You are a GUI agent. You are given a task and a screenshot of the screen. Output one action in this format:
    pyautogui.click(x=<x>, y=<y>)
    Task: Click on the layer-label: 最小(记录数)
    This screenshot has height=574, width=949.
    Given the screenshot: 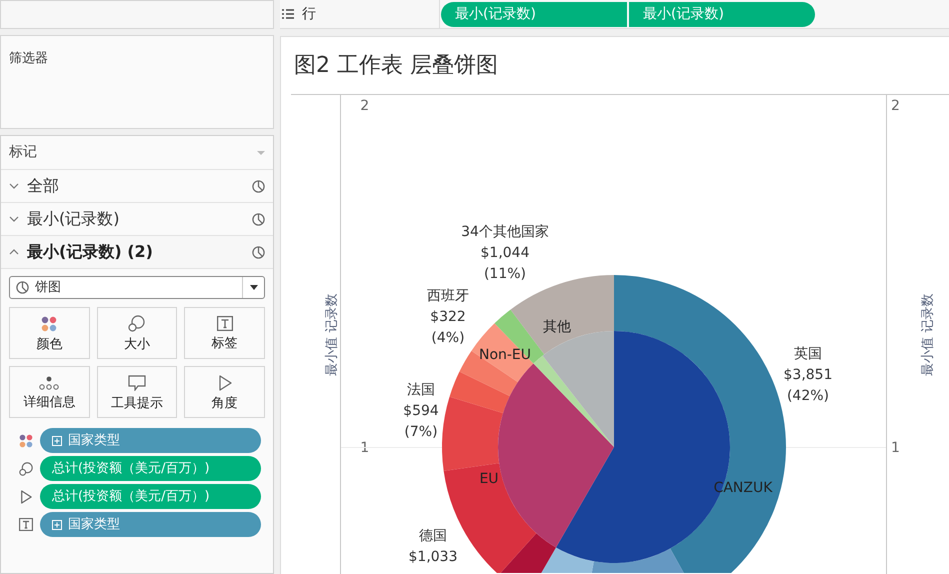 What is the action you would take?
    pyautogui.click(x=73, y=219)
    